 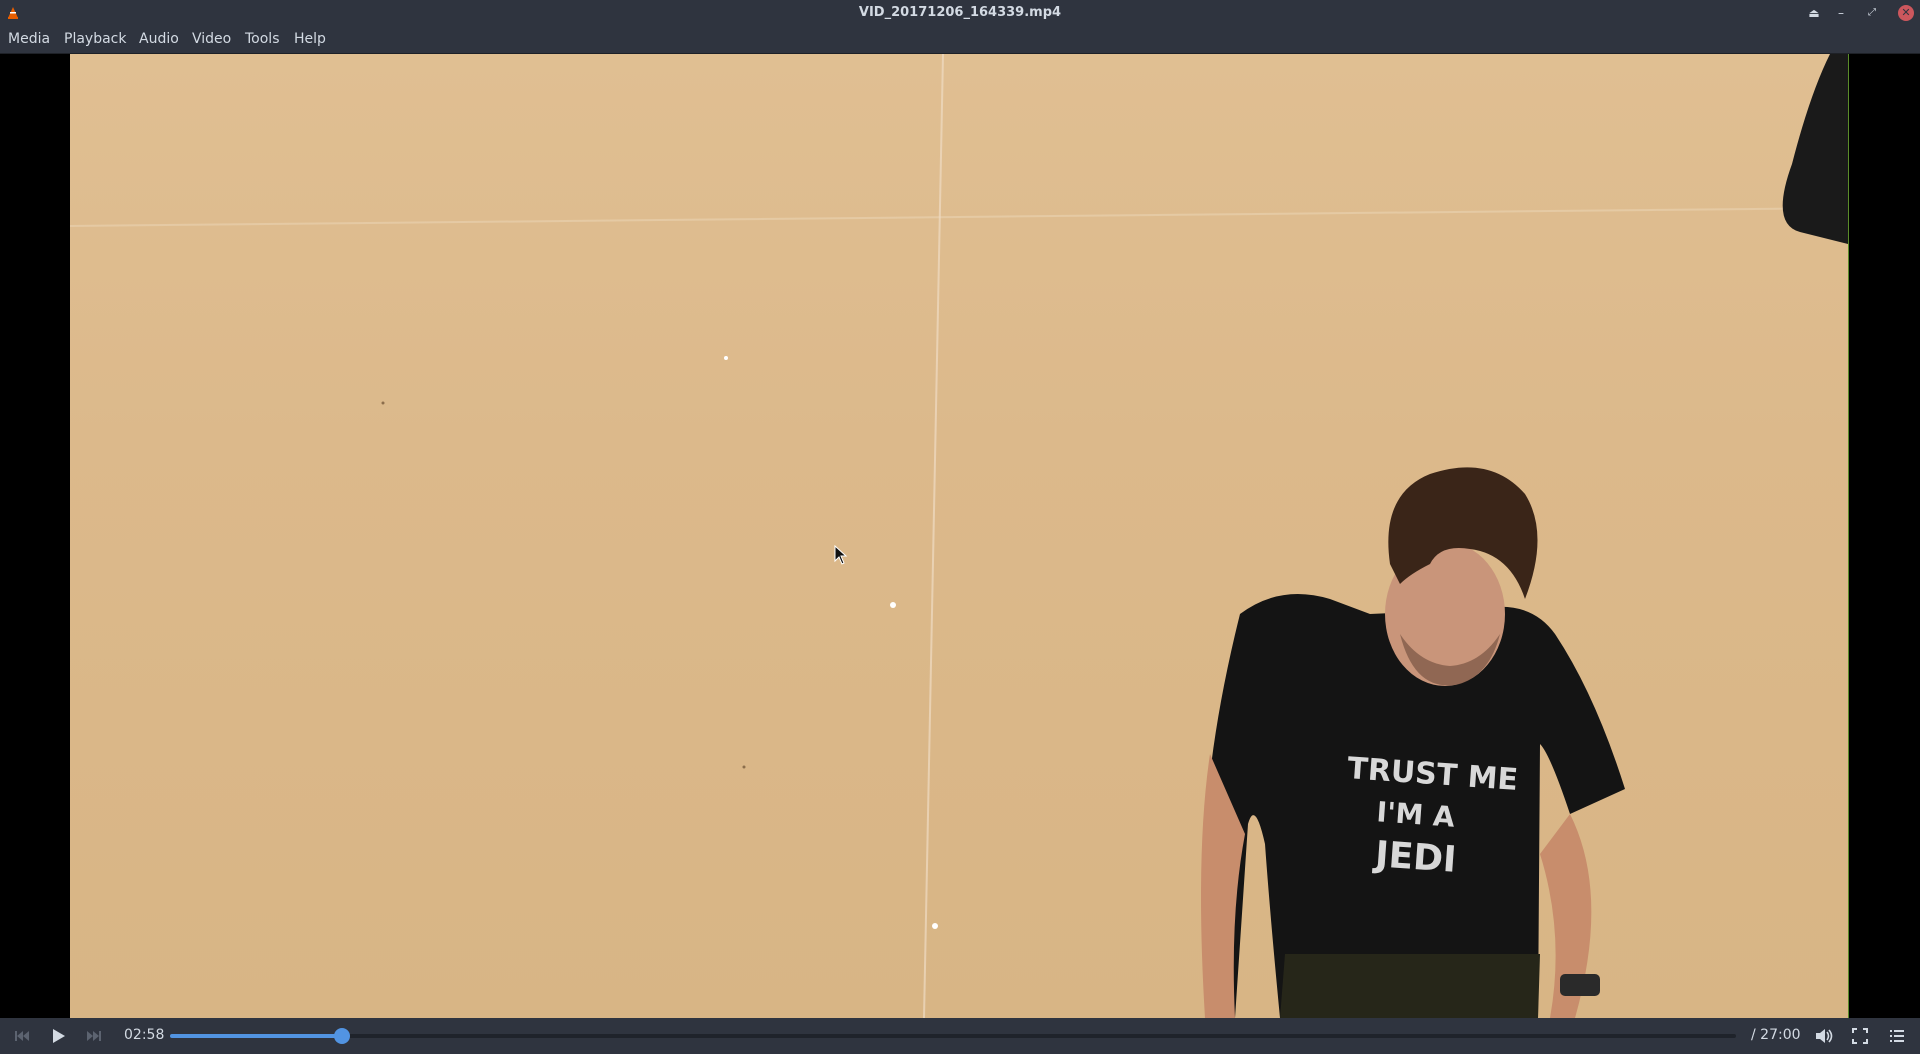 What do you see at coordinates (22, 1036) in the screenshot?
I see `skip-back-icon` at bounding box center [22, 1036].